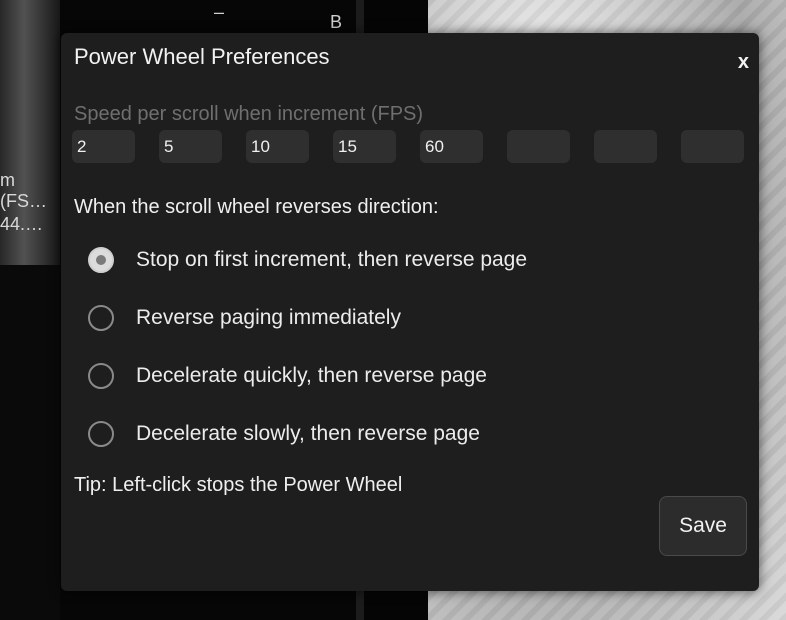  What do you see at coordinates (703, 526) in the screenshot?
I see `save-button: Save` at bounding box center [703, 526].